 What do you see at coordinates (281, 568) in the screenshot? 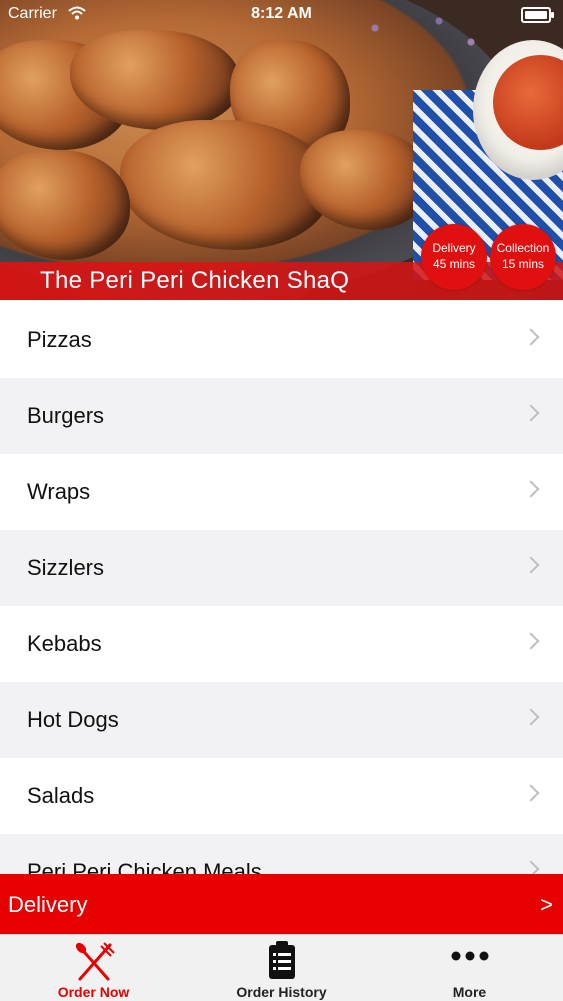
I see `menu-category-sizzlers: Sizzlers` at bounding box center [281, 568].